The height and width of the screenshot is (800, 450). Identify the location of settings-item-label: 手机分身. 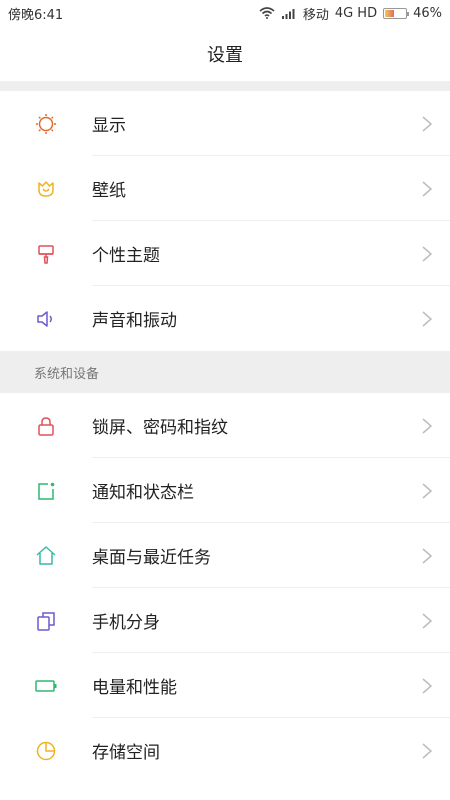
(126, 623).